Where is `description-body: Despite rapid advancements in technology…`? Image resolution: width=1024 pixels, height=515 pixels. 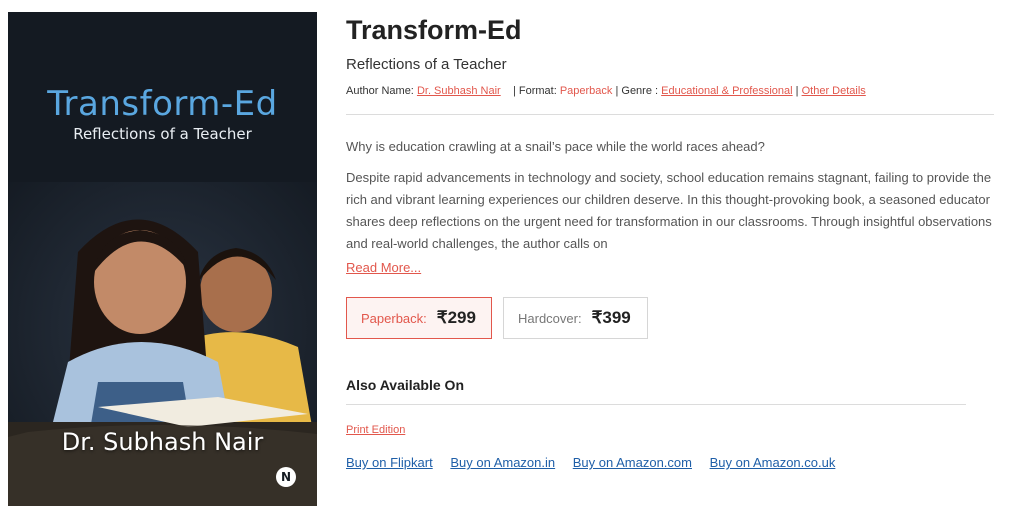
description-body: Despite rapid advancements in technology… is located at coordinates (669, 210).